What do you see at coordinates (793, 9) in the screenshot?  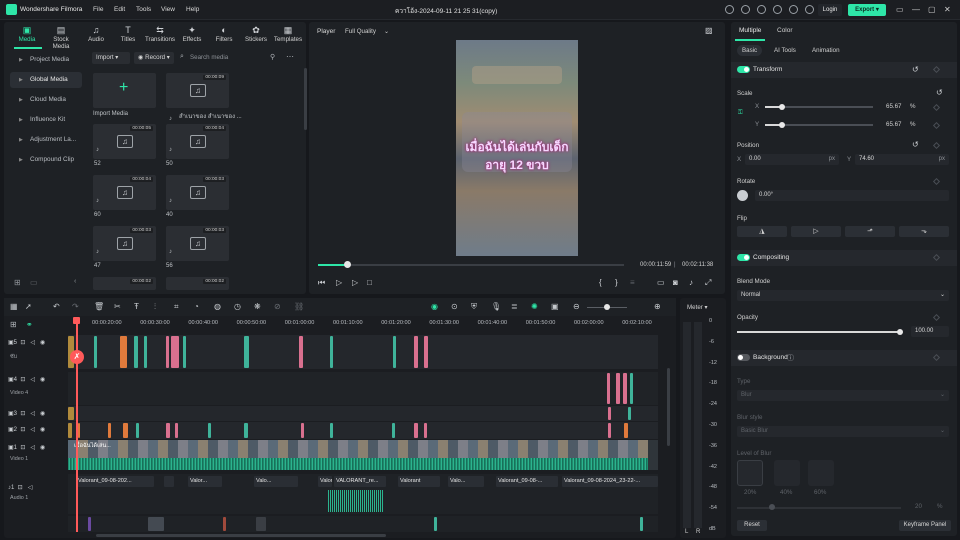 I see `headset-icon` at bounding box center [793, 9].